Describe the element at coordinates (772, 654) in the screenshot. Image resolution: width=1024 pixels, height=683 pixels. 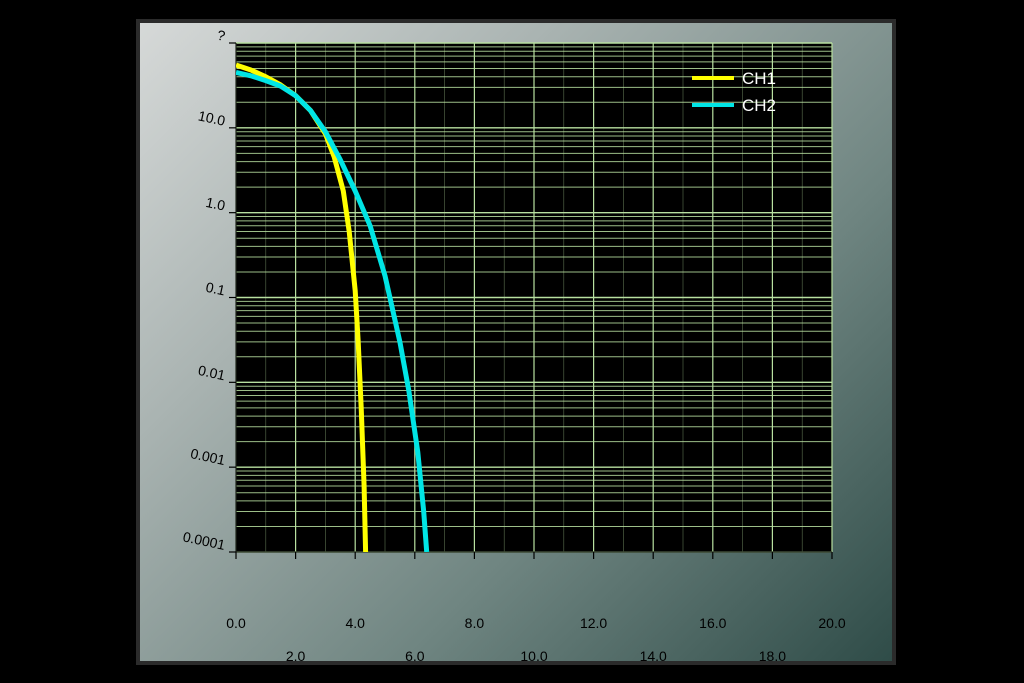
I see `x-tick-label: 18.0` at that location.